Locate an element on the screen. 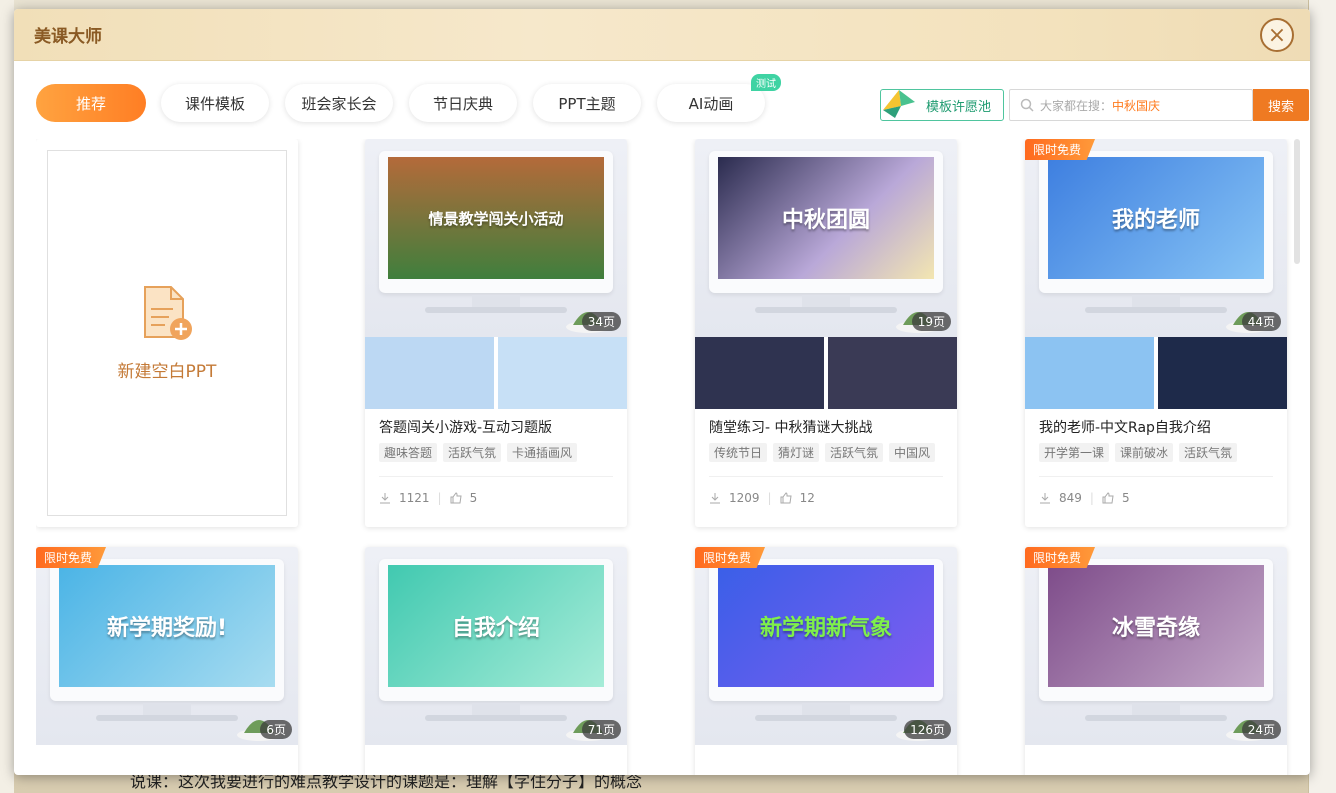 The width and height of the screenshot is (1336, 793). monitor-frame: 自我介绍 is located at coordinates (496, 630).